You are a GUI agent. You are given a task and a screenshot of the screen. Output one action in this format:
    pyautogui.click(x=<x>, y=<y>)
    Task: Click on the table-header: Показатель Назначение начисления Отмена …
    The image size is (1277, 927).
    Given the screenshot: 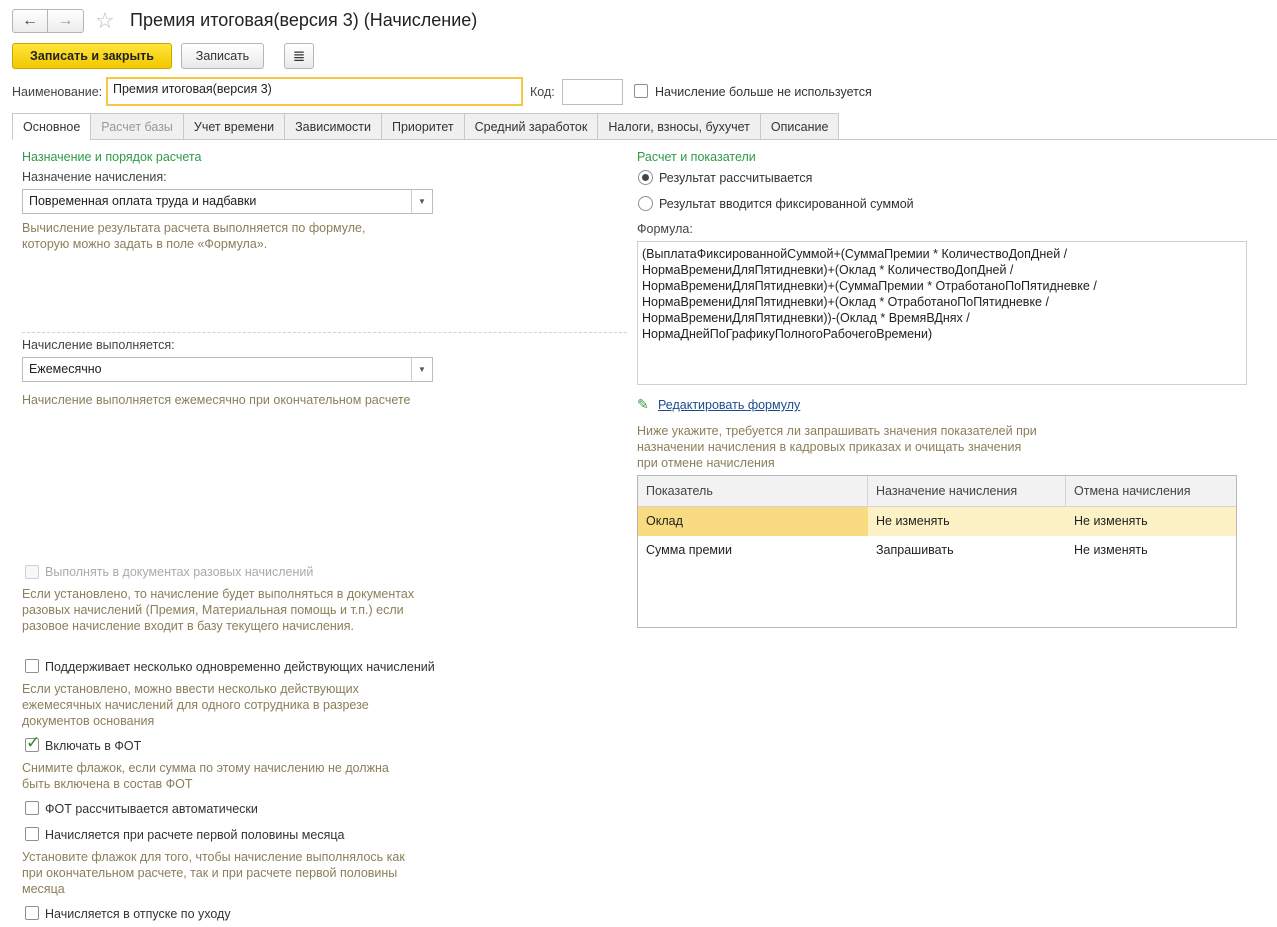 What is the action you would take?
    pyautogui.click(x=937, y=491)
    